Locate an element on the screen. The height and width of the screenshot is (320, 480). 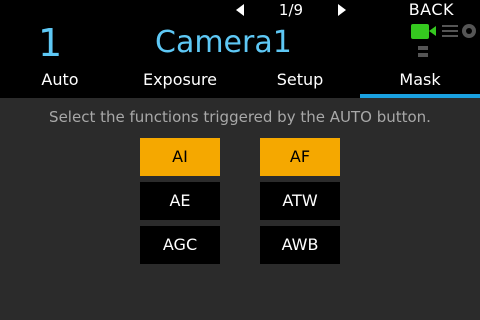
signal-icon is located at coordinates (423, 52).